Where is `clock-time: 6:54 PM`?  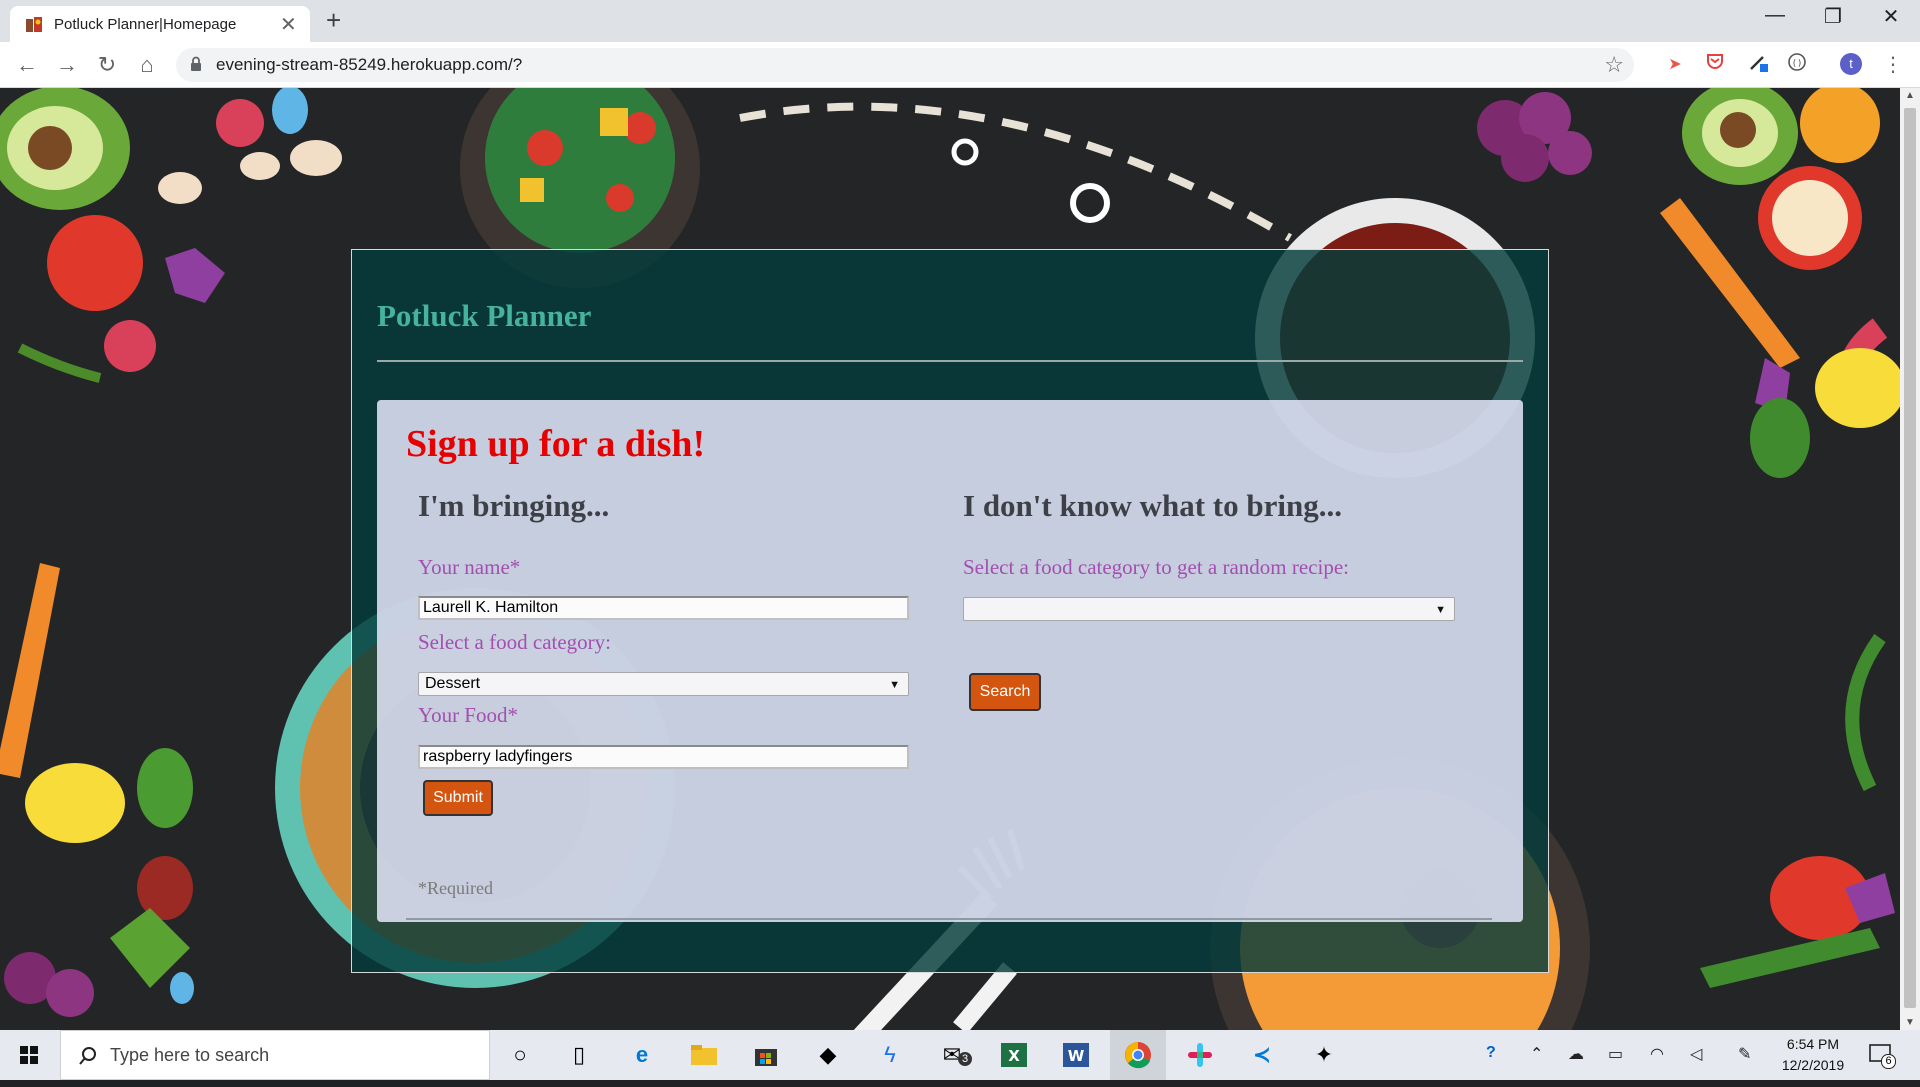 clock-time: 6:54 PM is located at coordinates (1813, 1044).